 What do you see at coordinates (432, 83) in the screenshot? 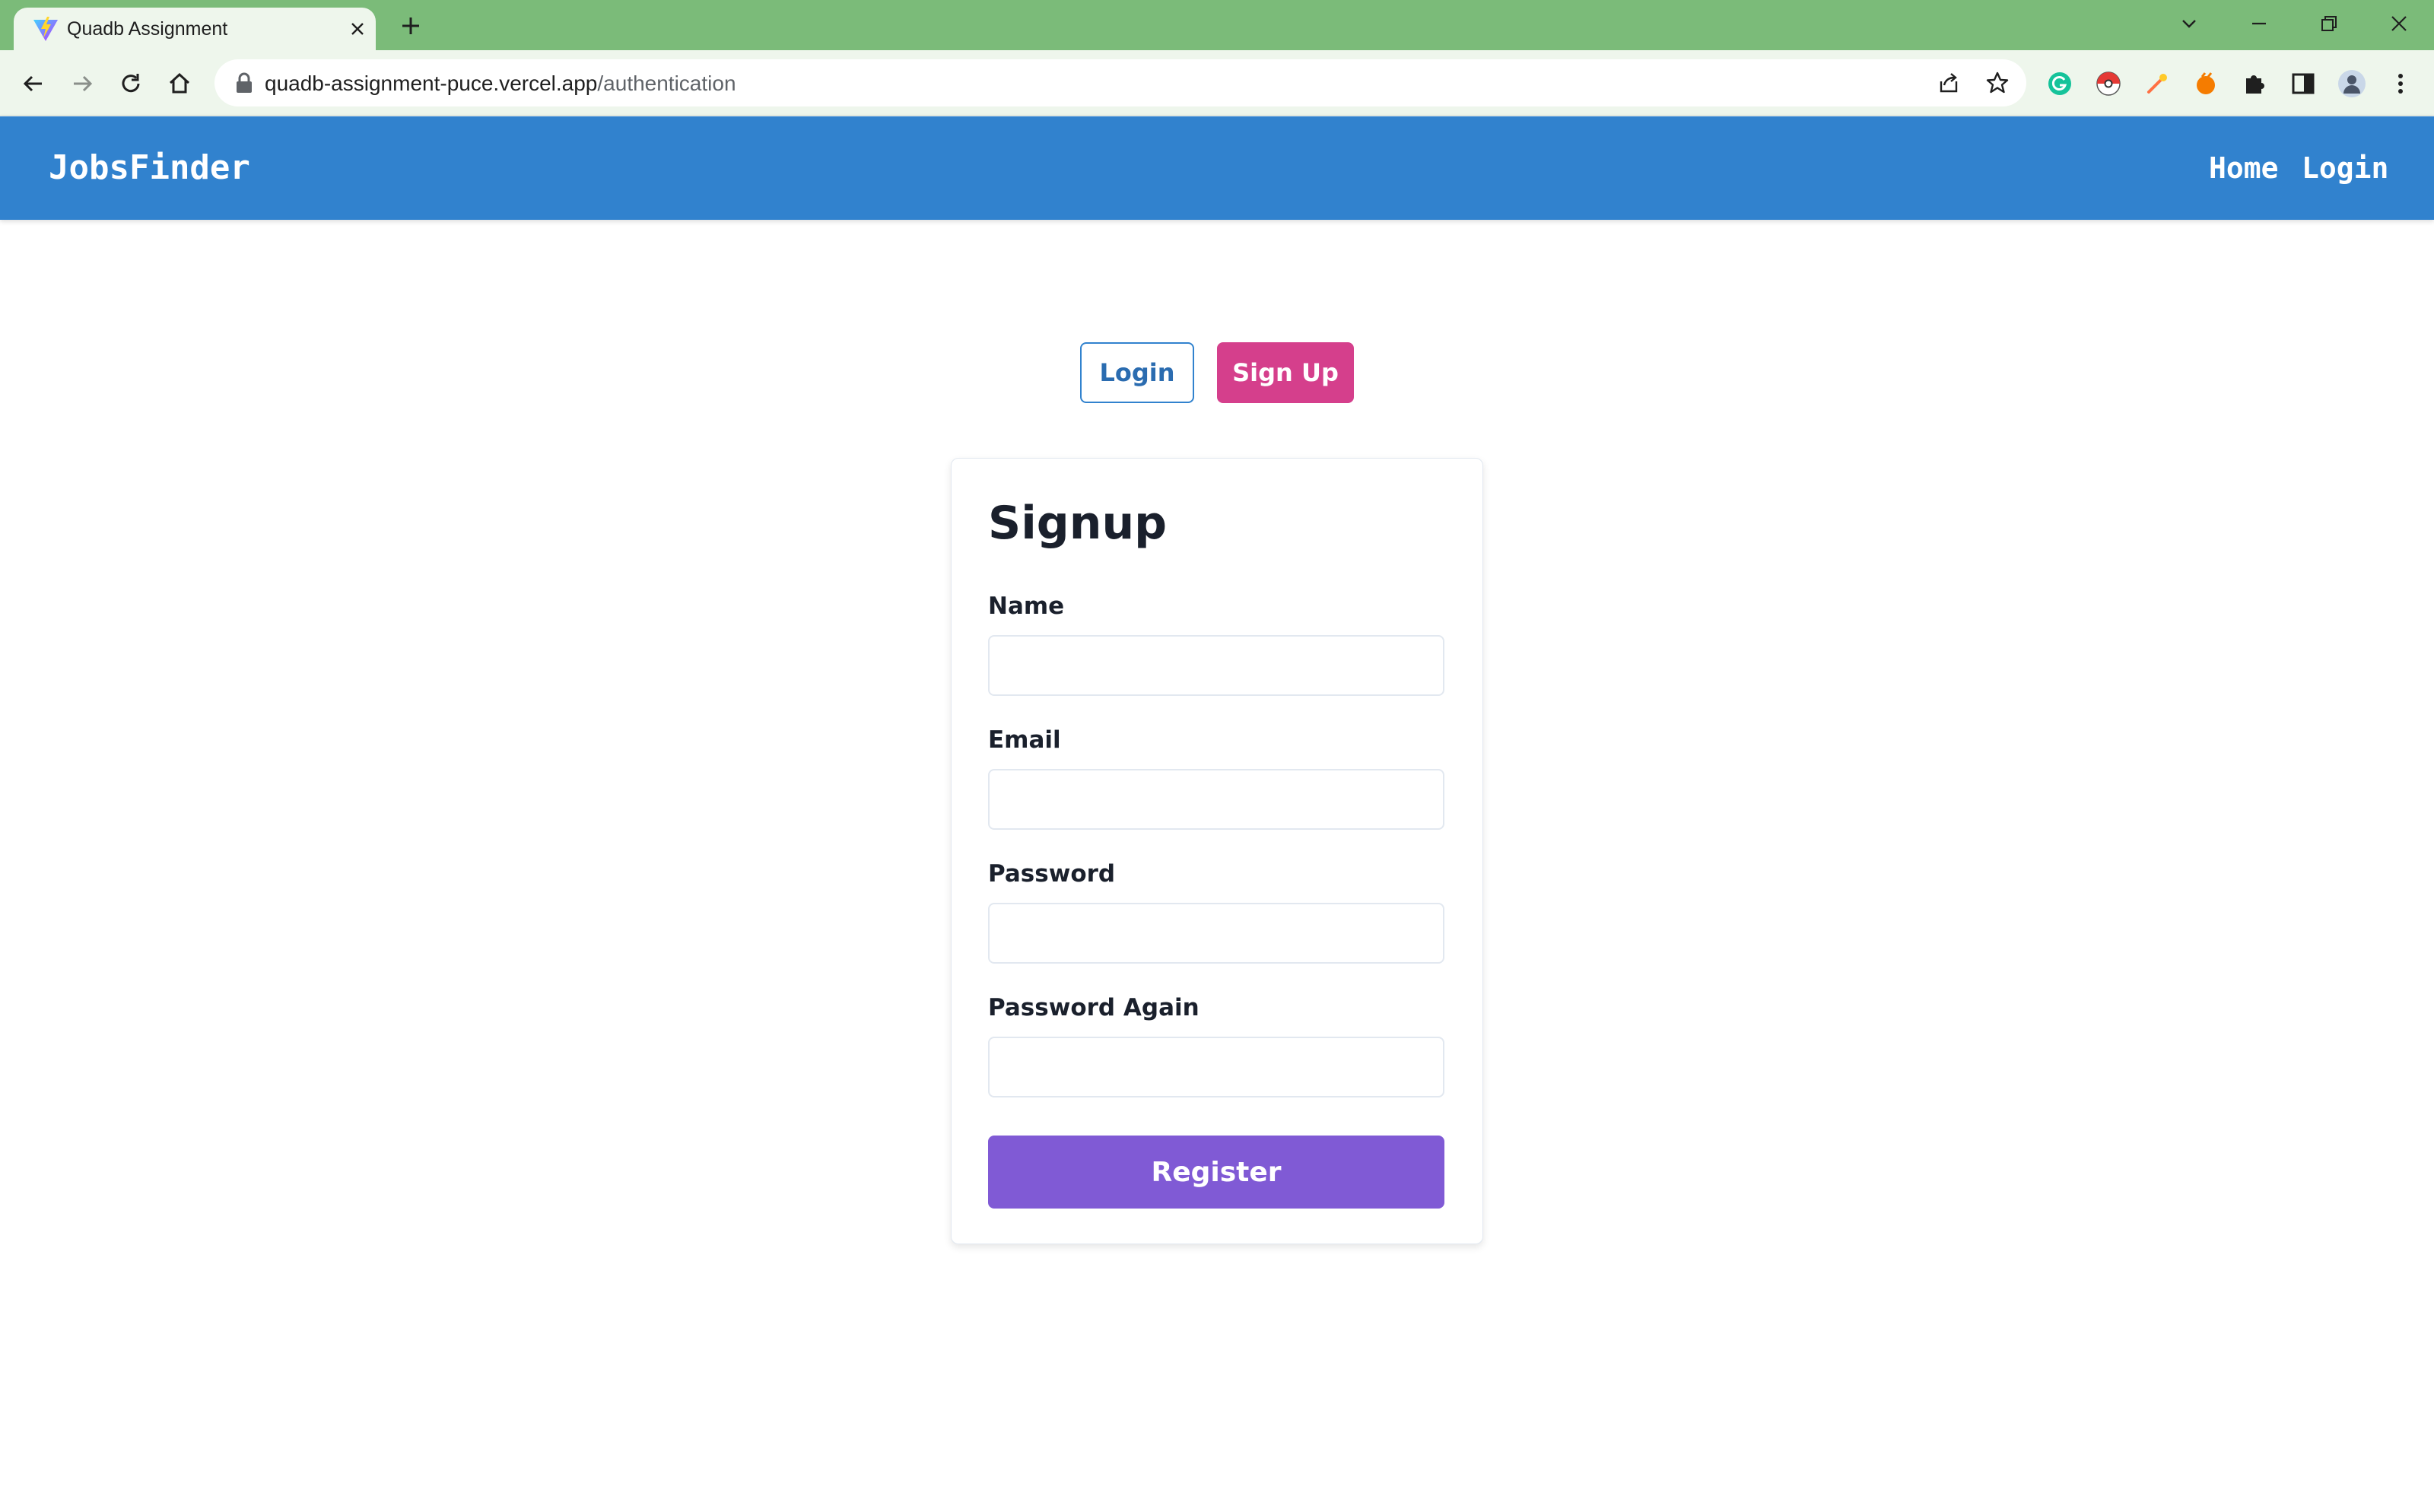
I see `url-host: quadb-assignment-puce.vercel.app` at bounding box center [432, 83].